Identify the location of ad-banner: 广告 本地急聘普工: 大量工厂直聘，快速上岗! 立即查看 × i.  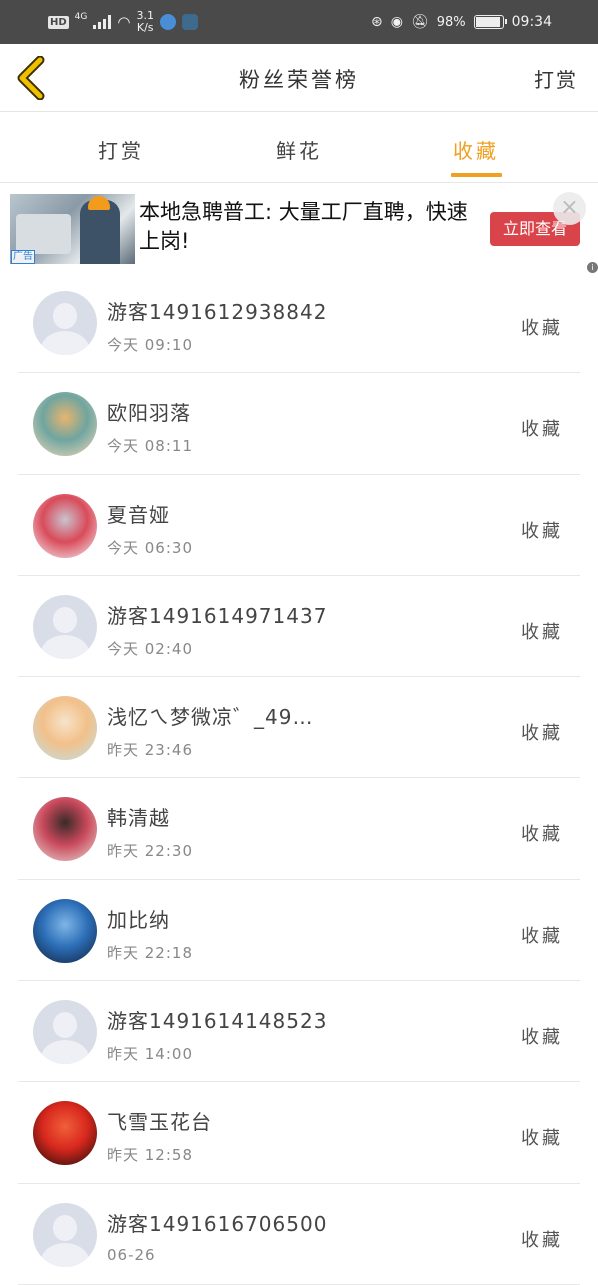
(299, 228).